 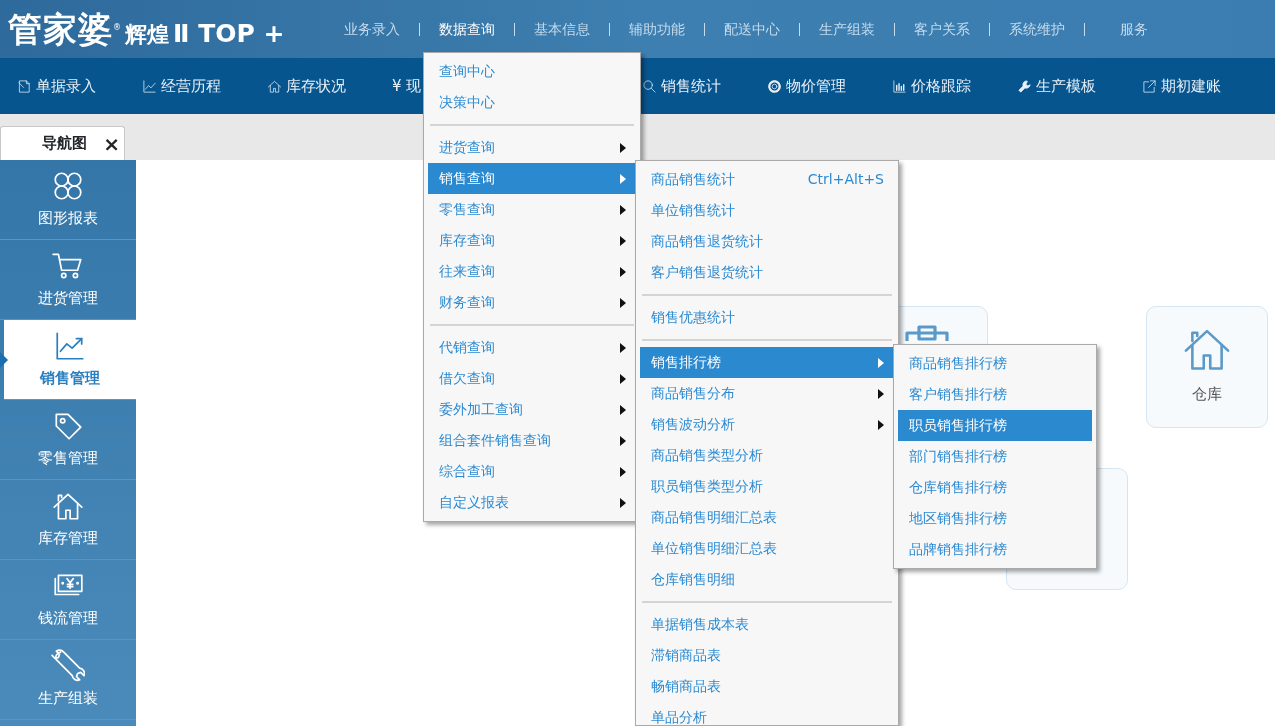 I want to click on menu-item: 决策中心, so click(x=532, y=102).